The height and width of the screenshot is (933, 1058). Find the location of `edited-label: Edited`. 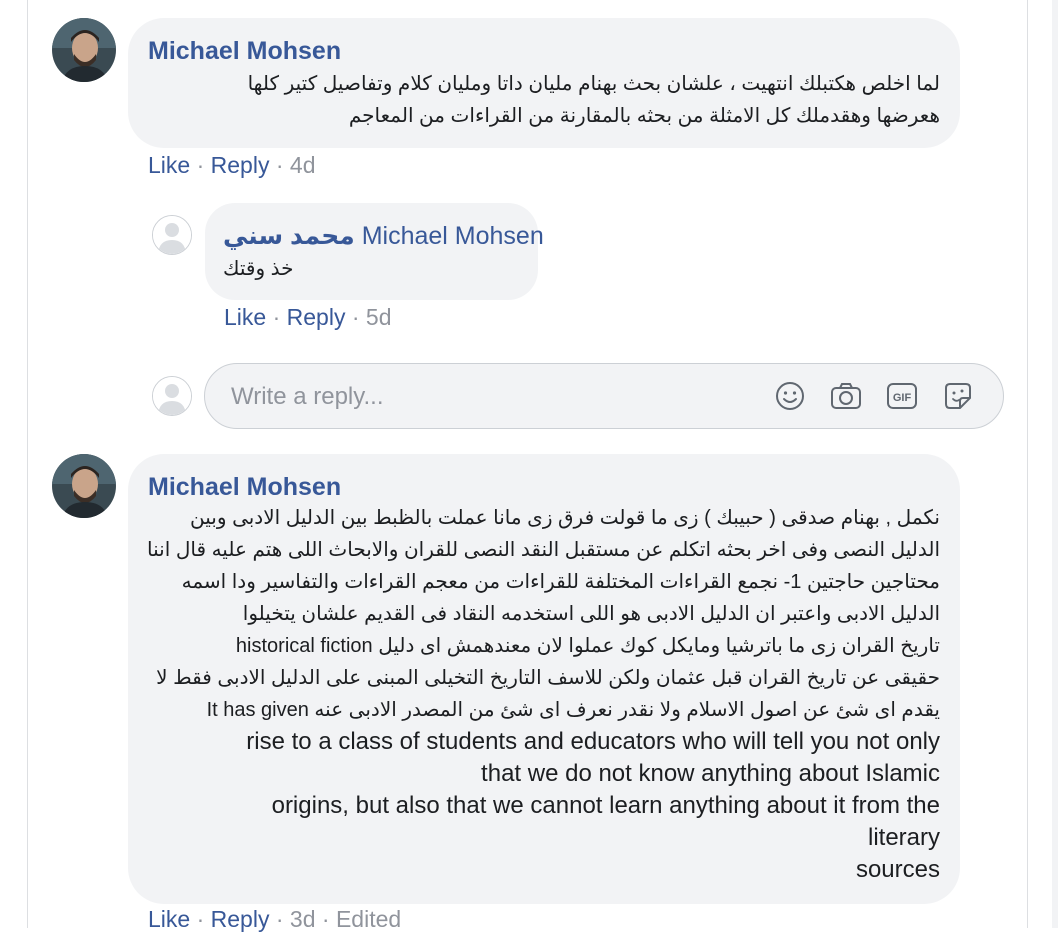

edited-label: Edited is located at coordinates (368, 919).